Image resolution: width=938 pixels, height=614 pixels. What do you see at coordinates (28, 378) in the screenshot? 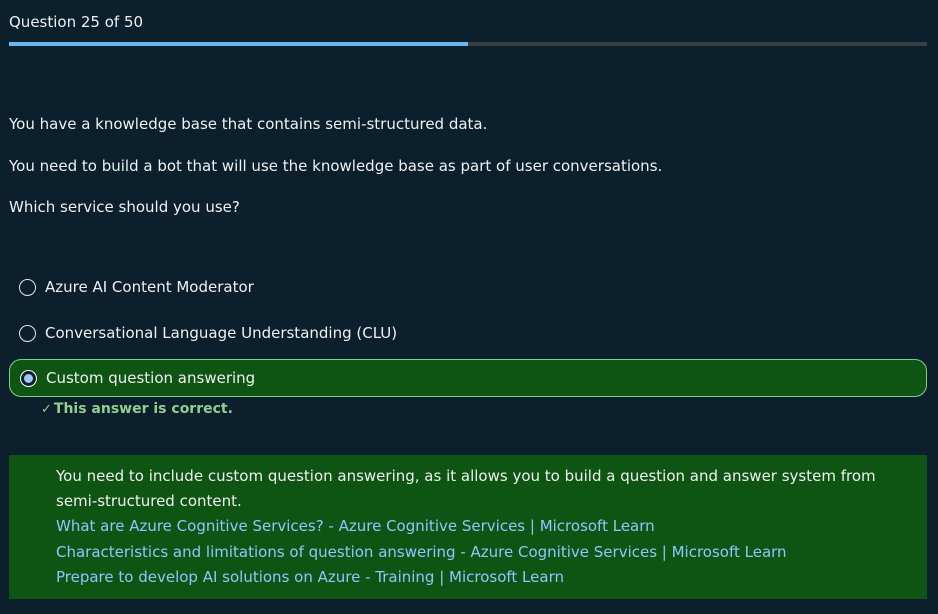
I see `radio-selected-icon` at bounding box center [28, 378].